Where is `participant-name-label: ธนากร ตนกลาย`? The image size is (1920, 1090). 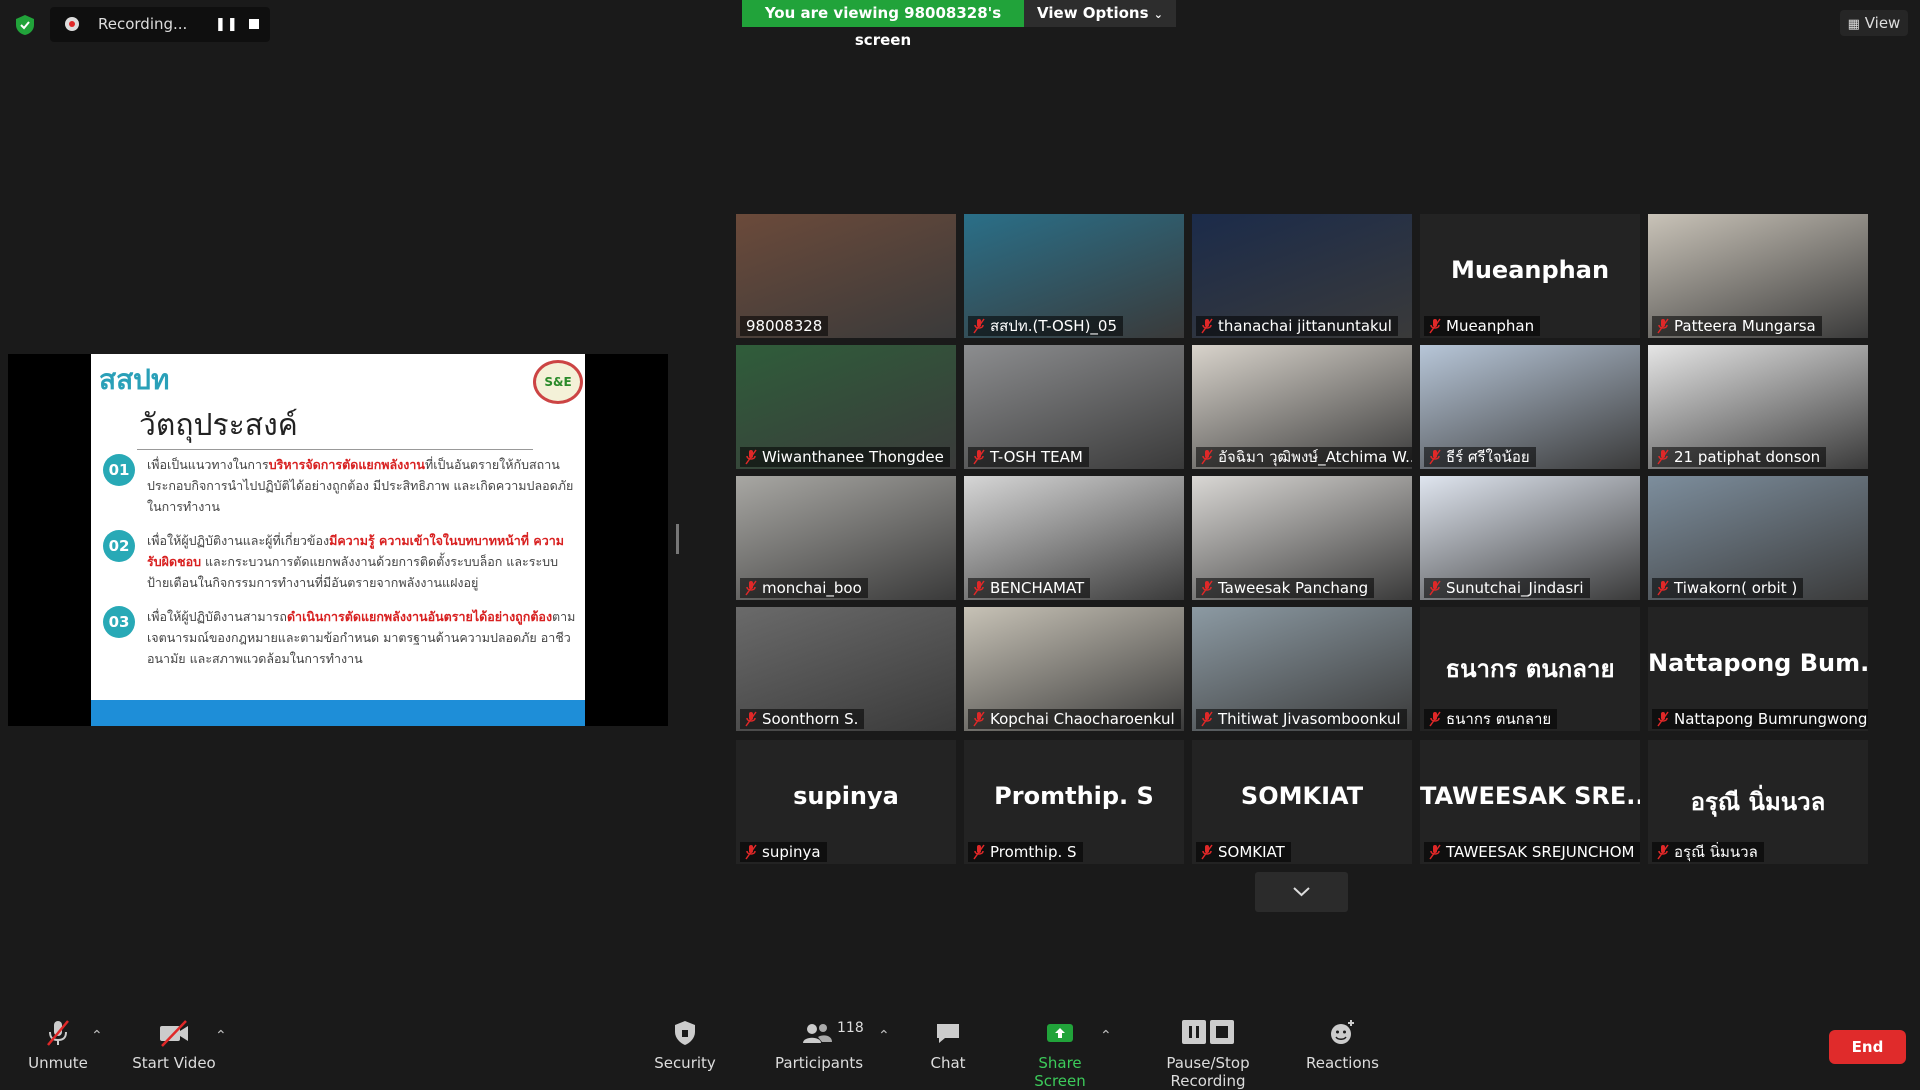
participant-name-label: ธนากร ตนกลาย is located at coordinates (1491, 719).